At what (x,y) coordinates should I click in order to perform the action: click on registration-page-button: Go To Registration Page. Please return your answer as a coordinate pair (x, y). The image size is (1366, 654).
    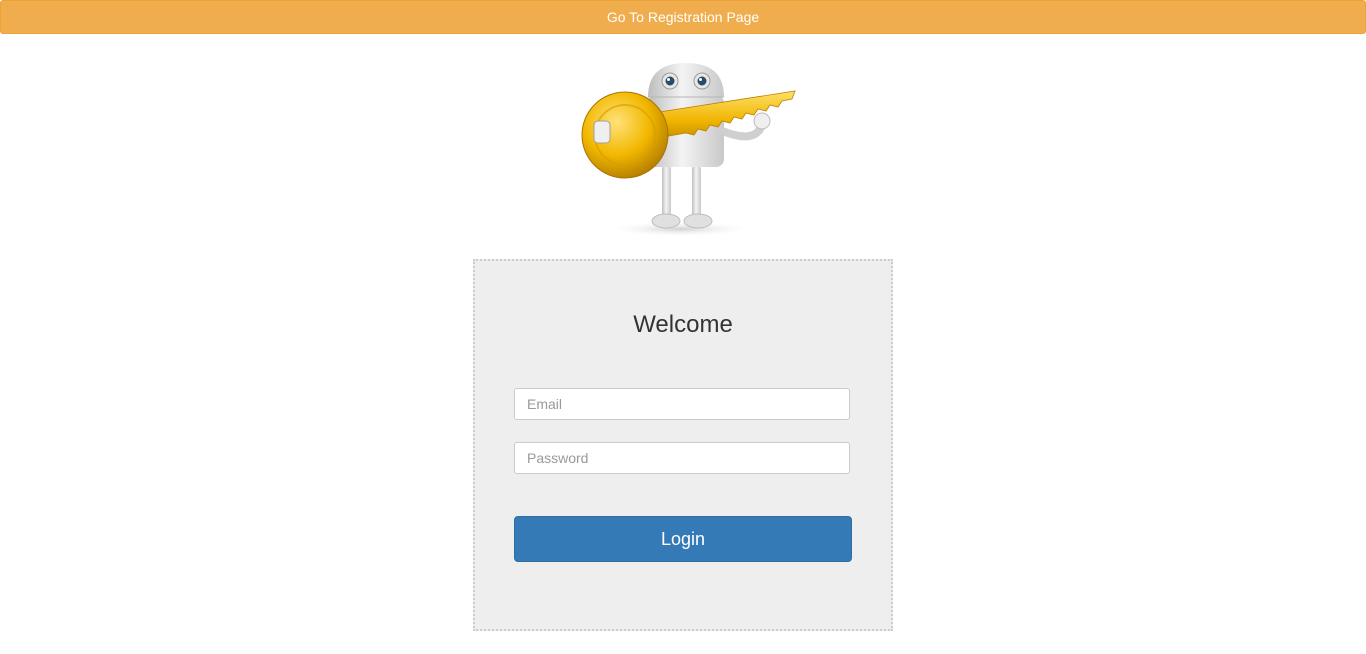
    Looking at the image, I should click on (683, 17).